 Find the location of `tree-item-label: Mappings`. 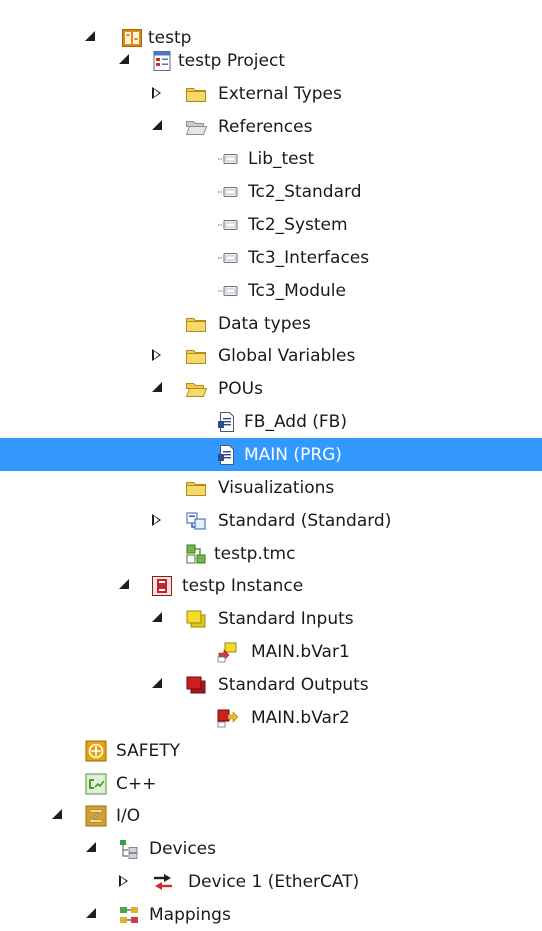

tree-item-label: Mappings is located at coordinates (190, 915).